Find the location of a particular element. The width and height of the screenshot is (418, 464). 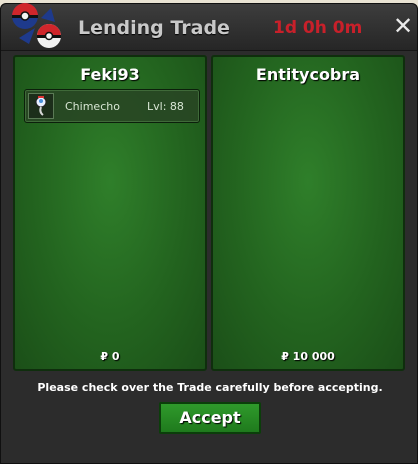

title-bar: Lending Trade 1d 0h 0m ✕ is located at coordinates (209, 27).